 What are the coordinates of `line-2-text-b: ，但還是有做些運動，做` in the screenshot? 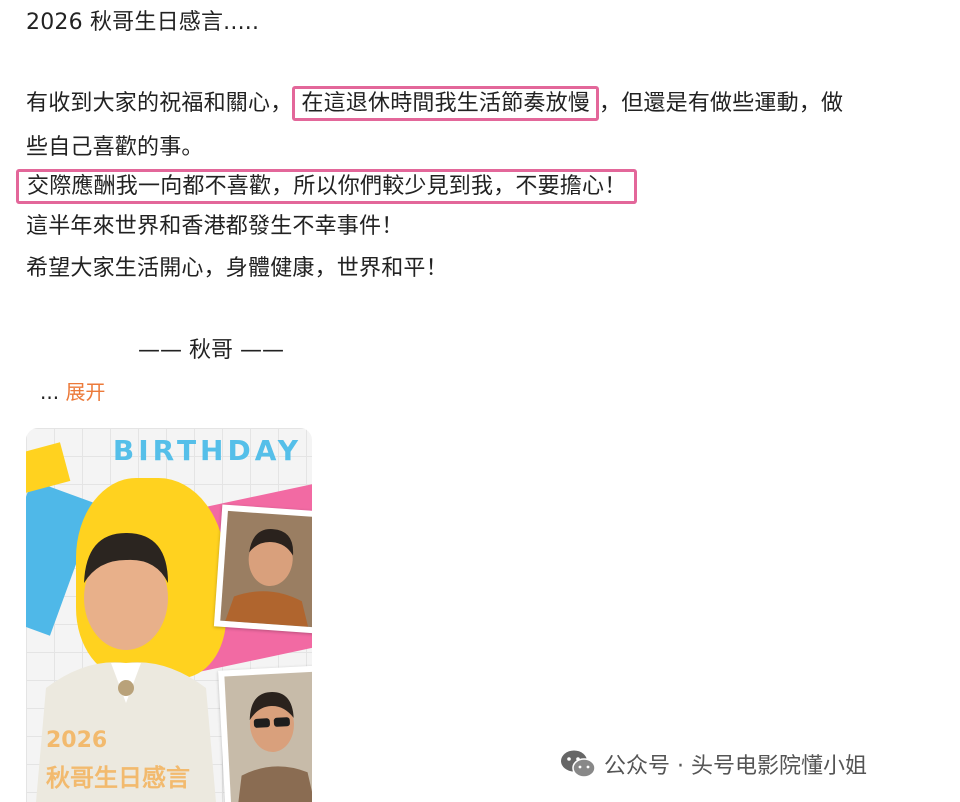 It's located at (721, 103).